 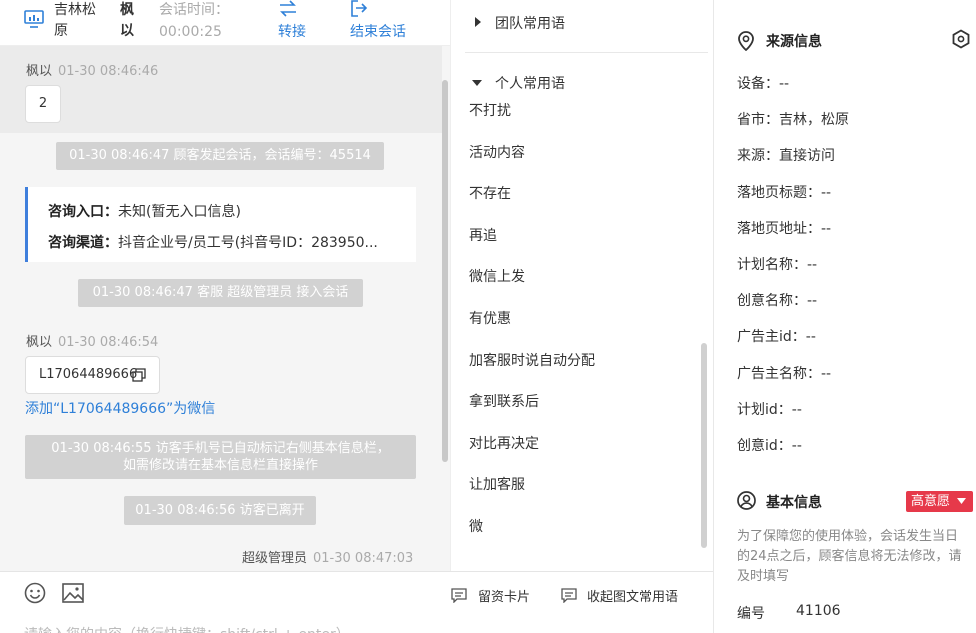 What do you see at coordinates (139, 375) in the screenshot?
I see `copy-icon` at bounding box center [139, 375].